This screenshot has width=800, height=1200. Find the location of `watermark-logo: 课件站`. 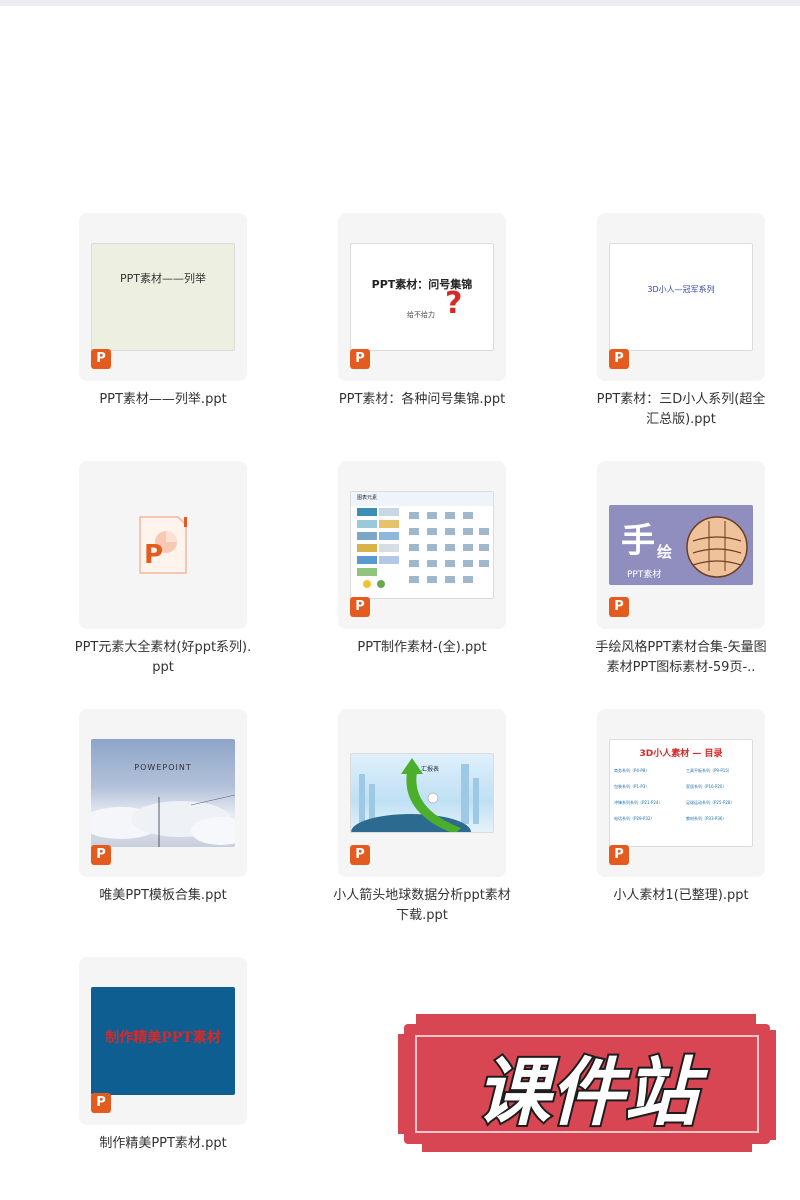

watermark-logo: 课件站 is located at coordinates (587, 1083).